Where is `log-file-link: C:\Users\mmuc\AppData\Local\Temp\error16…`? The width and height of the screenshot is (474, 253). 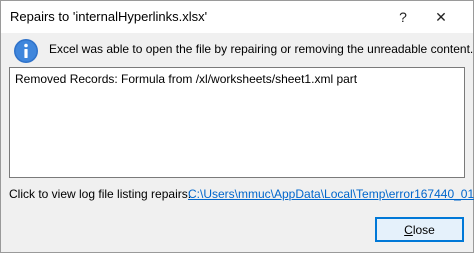 log-file-link: C:\Users\mmuc\AppData\Local\Temp\error16… is located at coordinates (331, 194).